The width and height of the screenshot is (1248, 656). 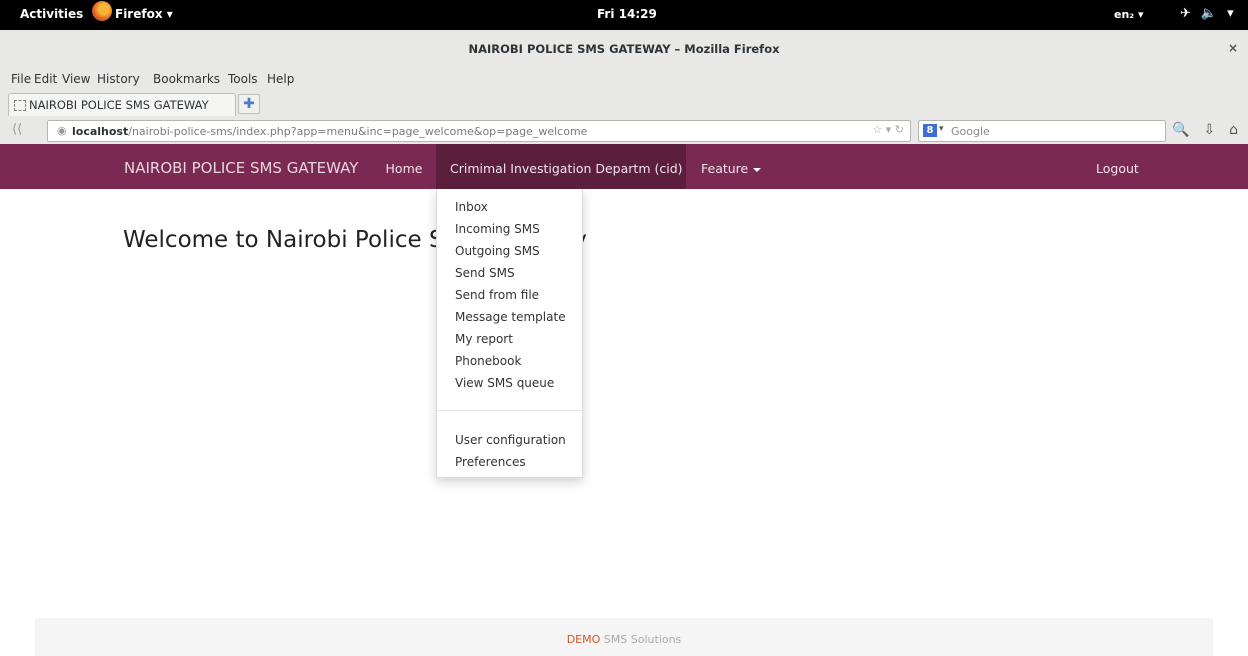 I want to click on footer-text: DEMO SMS Solutions, so click(x=624, y=639).